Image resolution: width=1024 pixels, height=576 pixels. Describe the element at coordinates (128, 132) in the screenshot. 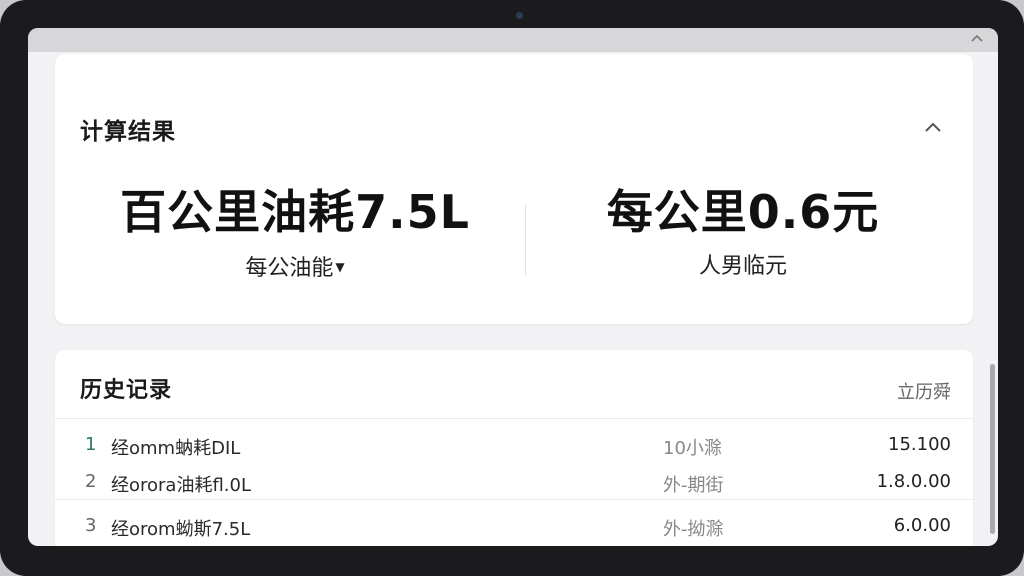

I see `result-title: 计算结果` at that location.